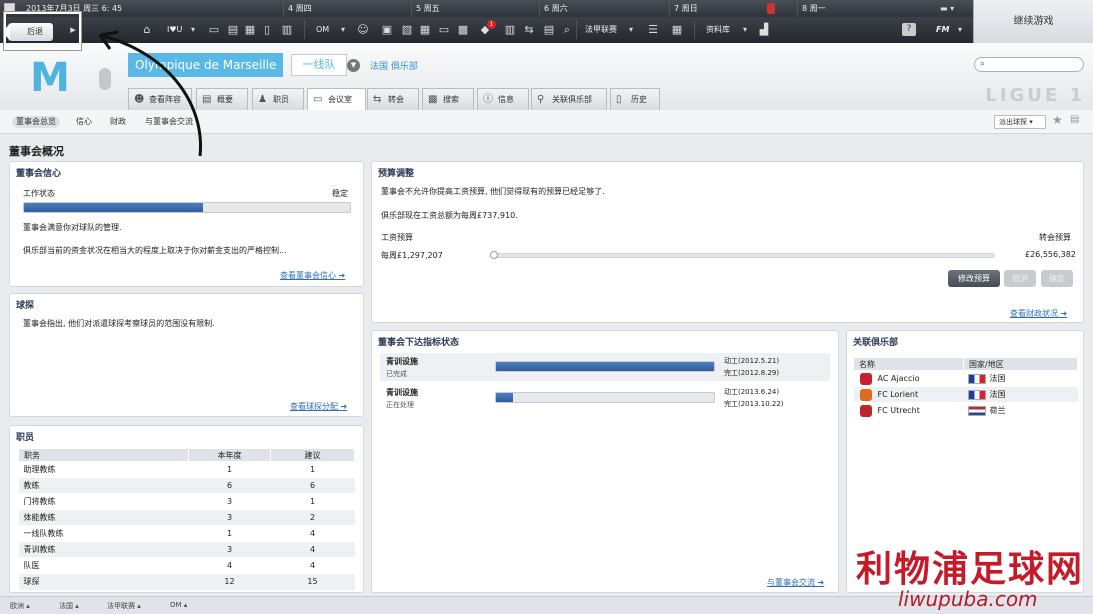 The image size is (1093, 614). What do you see at coordinates (444, 29) in the screenshot?
I see `finance-icon: ▭` at bounding box center [444, 29].